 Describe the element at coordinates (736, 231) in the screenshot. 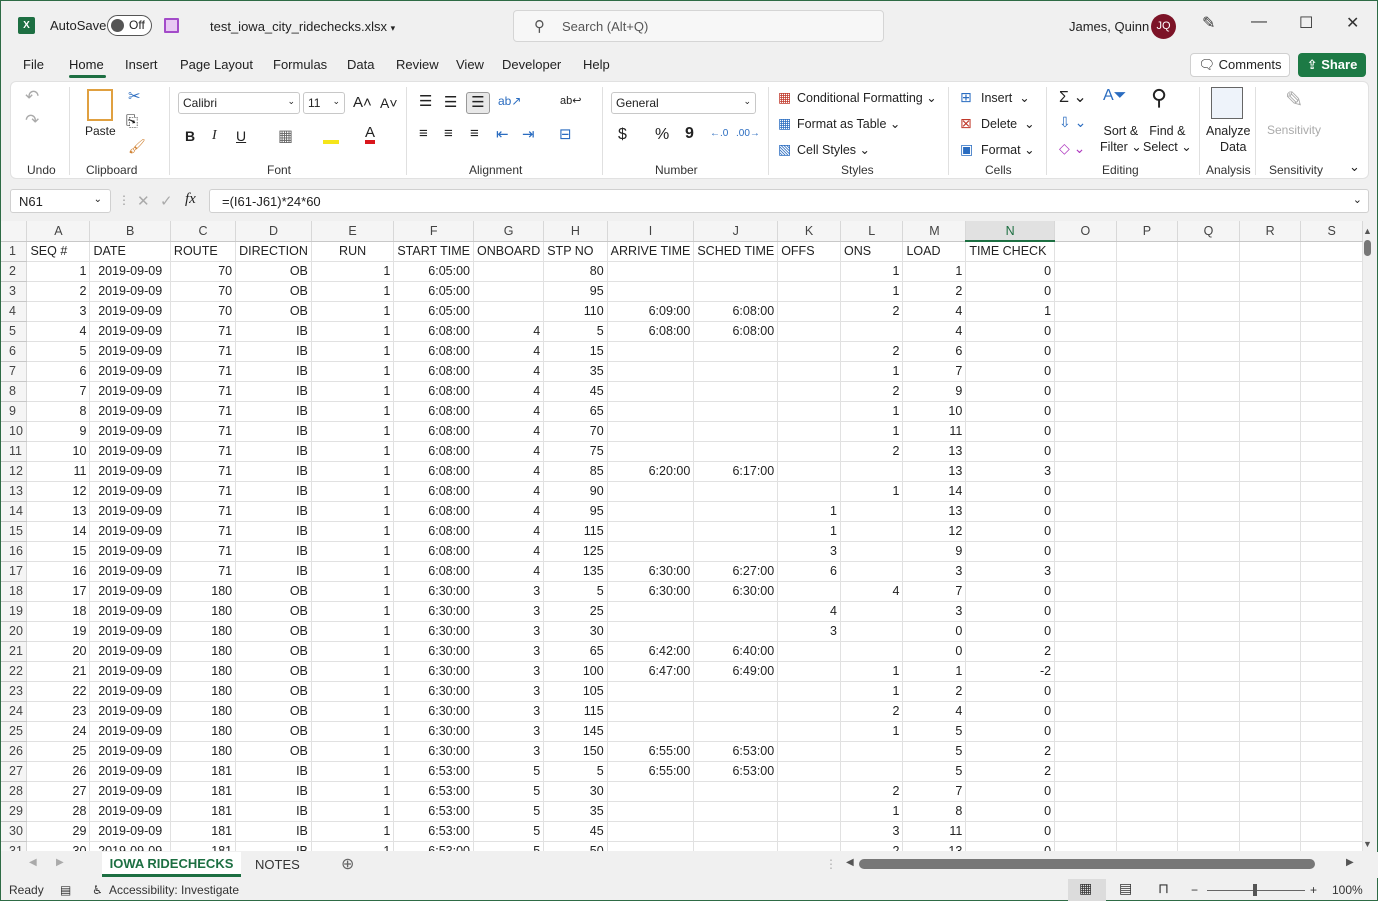

I see `column-header: J` at that location.